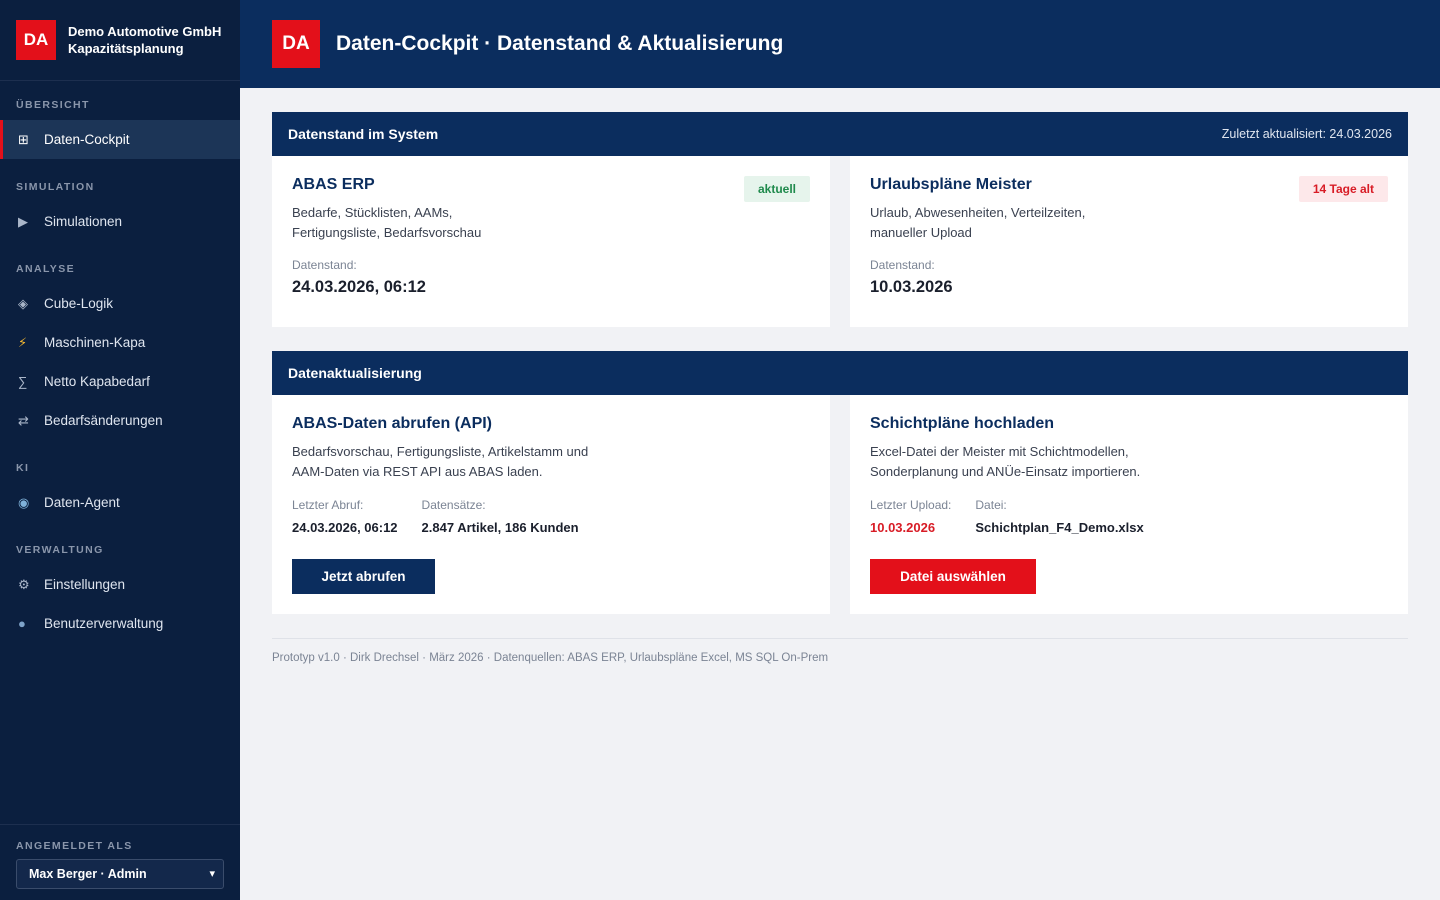 This screenshot has height=900, width=1440. What do you see at coordinates (24, 584) in the screenshot?
I see `gear-icon: ⚙` at bounding box center [24, 584].